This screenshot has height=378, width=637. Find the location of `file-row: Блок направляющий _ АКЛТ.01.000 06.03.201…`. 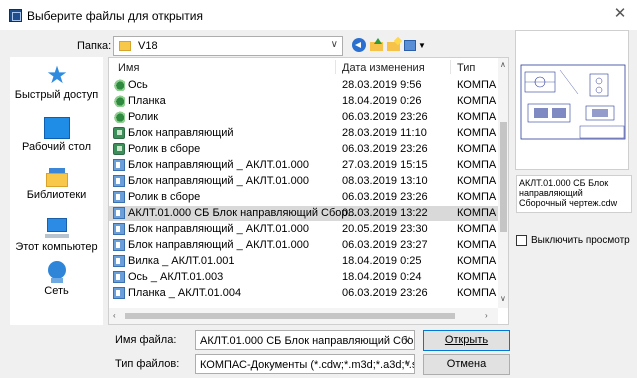

file-row: Блок направляющий _ АКЛТ.01.000 06.03.201… is located at coordinates (304, 245).